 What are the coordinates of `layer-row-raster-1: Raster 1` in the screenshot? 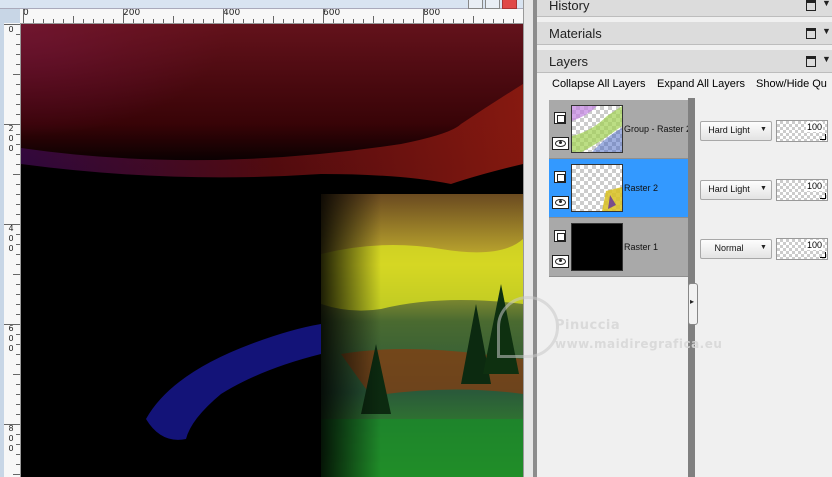 It's located at (619, 247).